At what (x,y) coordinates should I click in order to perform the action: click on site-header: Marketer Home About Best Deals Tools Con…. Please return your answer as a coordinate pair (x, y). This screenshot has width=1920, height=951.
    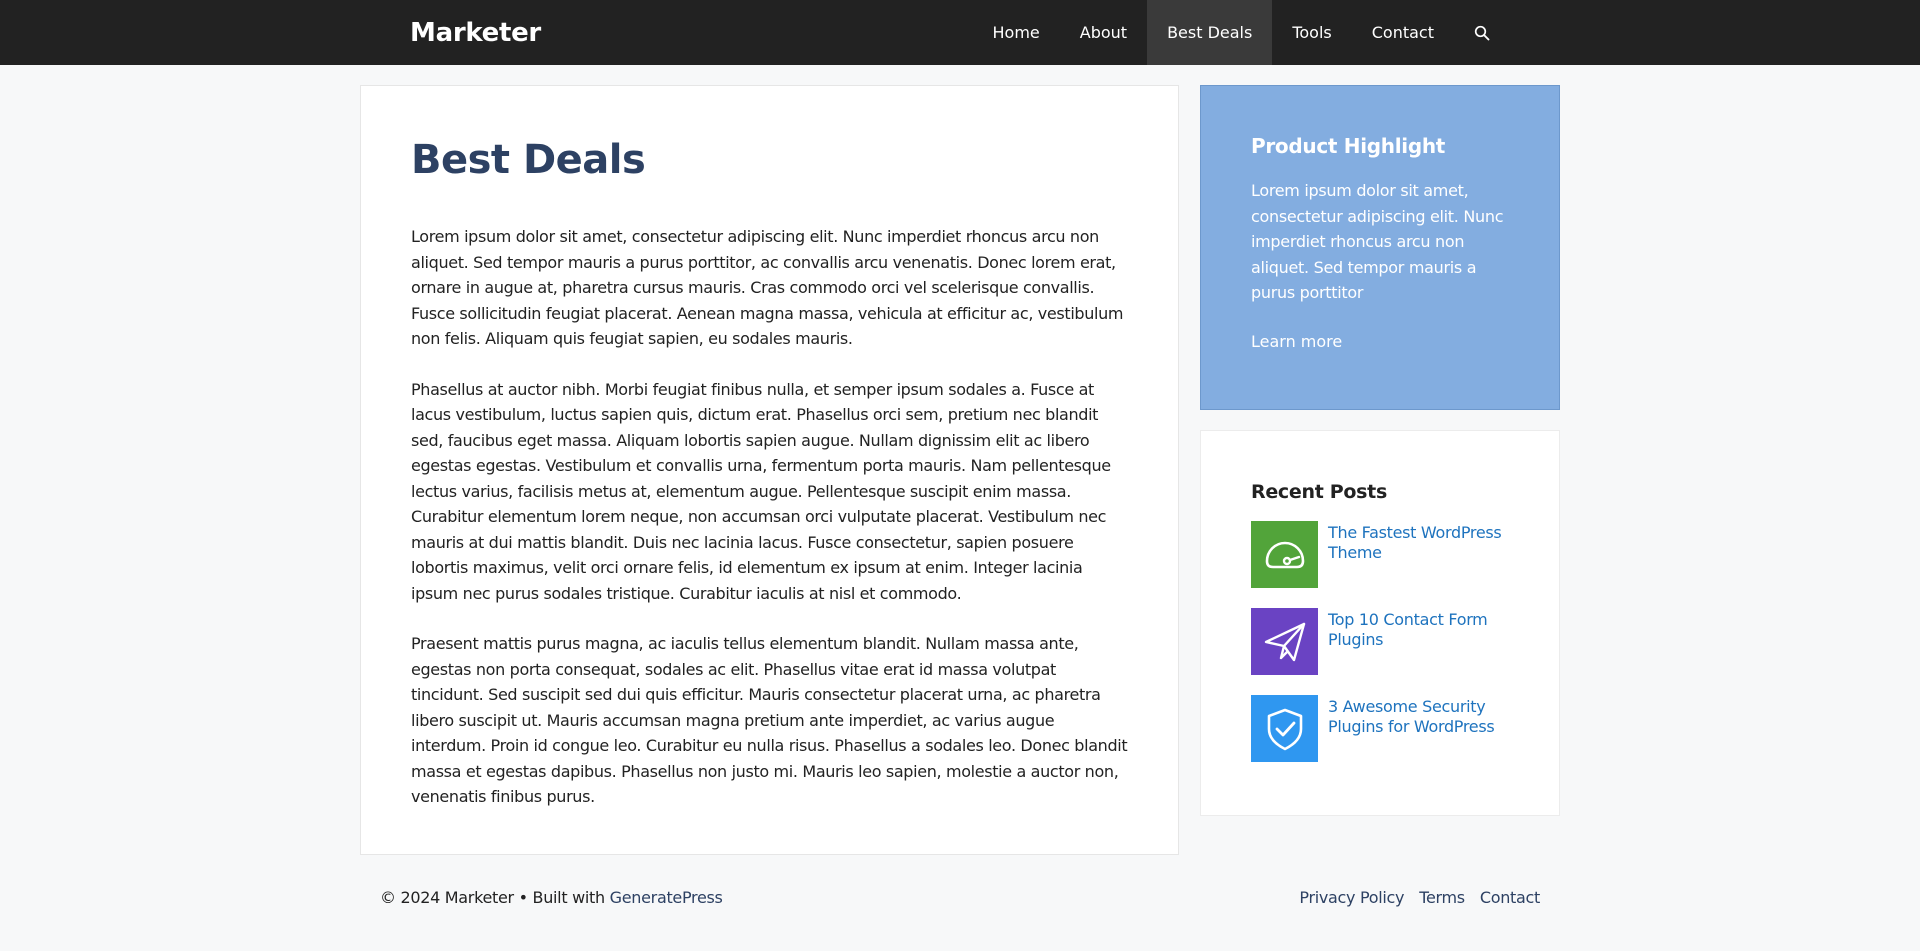
    Looking at the image, I should click on (960, 32).